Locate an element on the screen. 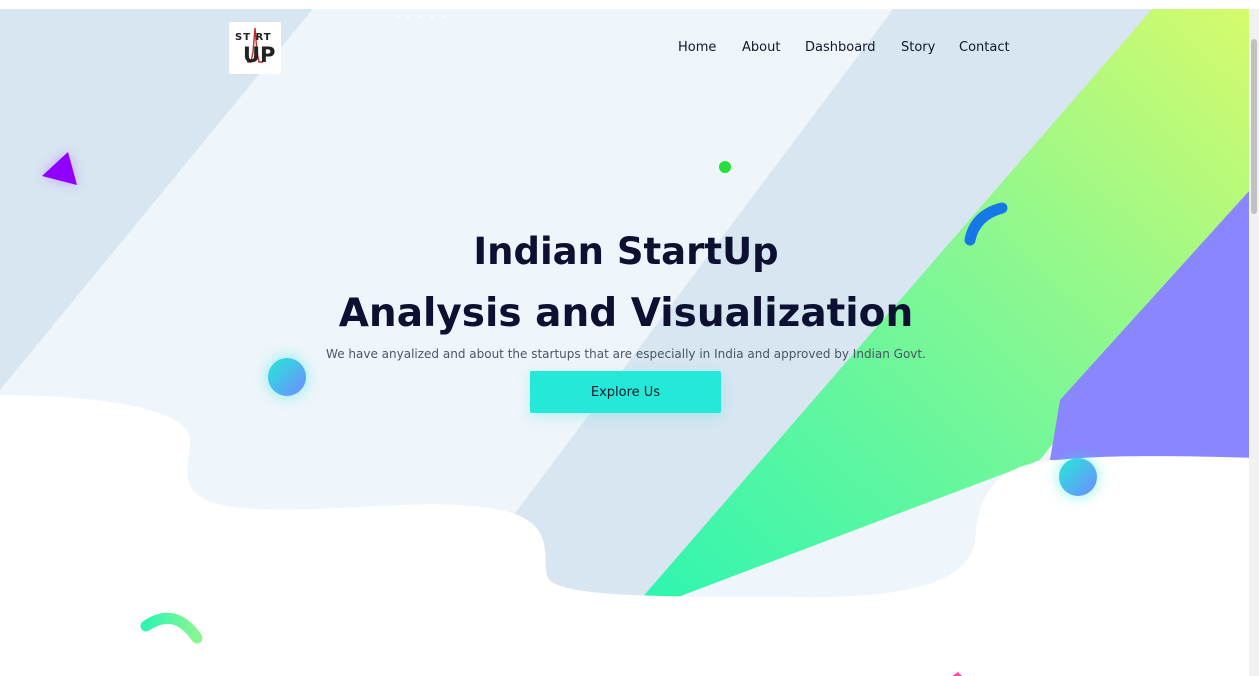 The width and height of the screenshot is (1259, 676). logo-text-top: ST RT is located at coordinates (253, 37).